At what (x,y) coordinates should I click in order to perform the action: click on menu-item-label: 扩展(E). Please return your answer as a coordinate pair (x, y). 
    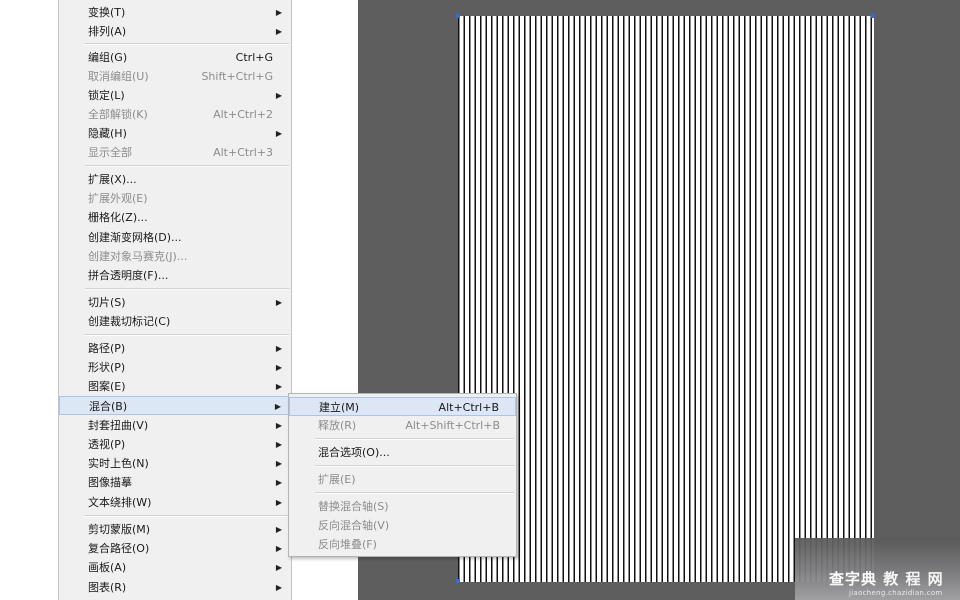
    Looking at the image, I should click on (337, 479).